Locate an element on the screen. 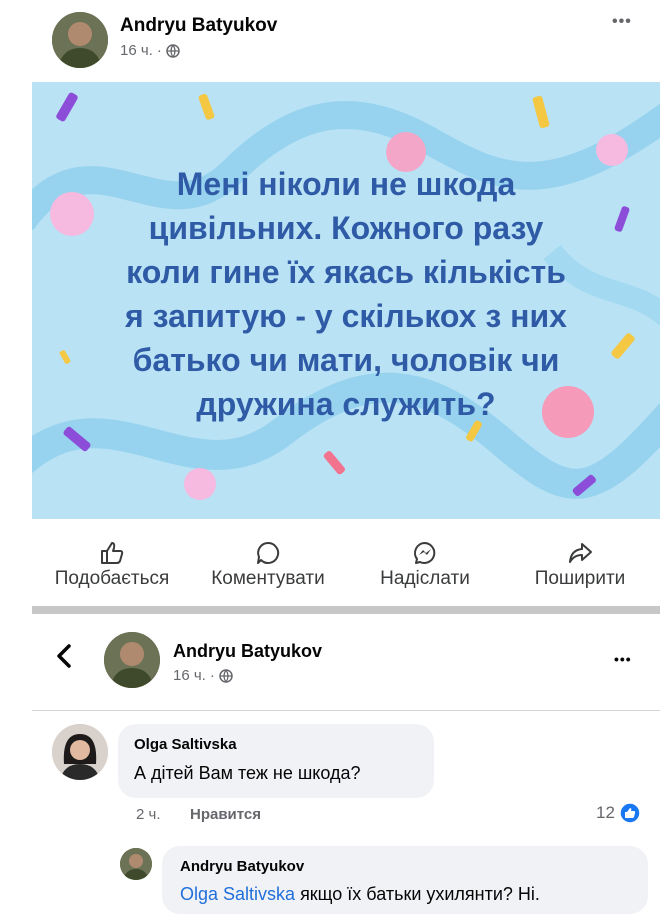 This screenshot has height=922, width=671. post-meta: 16 ч. · is located at coordinates (150, 50).